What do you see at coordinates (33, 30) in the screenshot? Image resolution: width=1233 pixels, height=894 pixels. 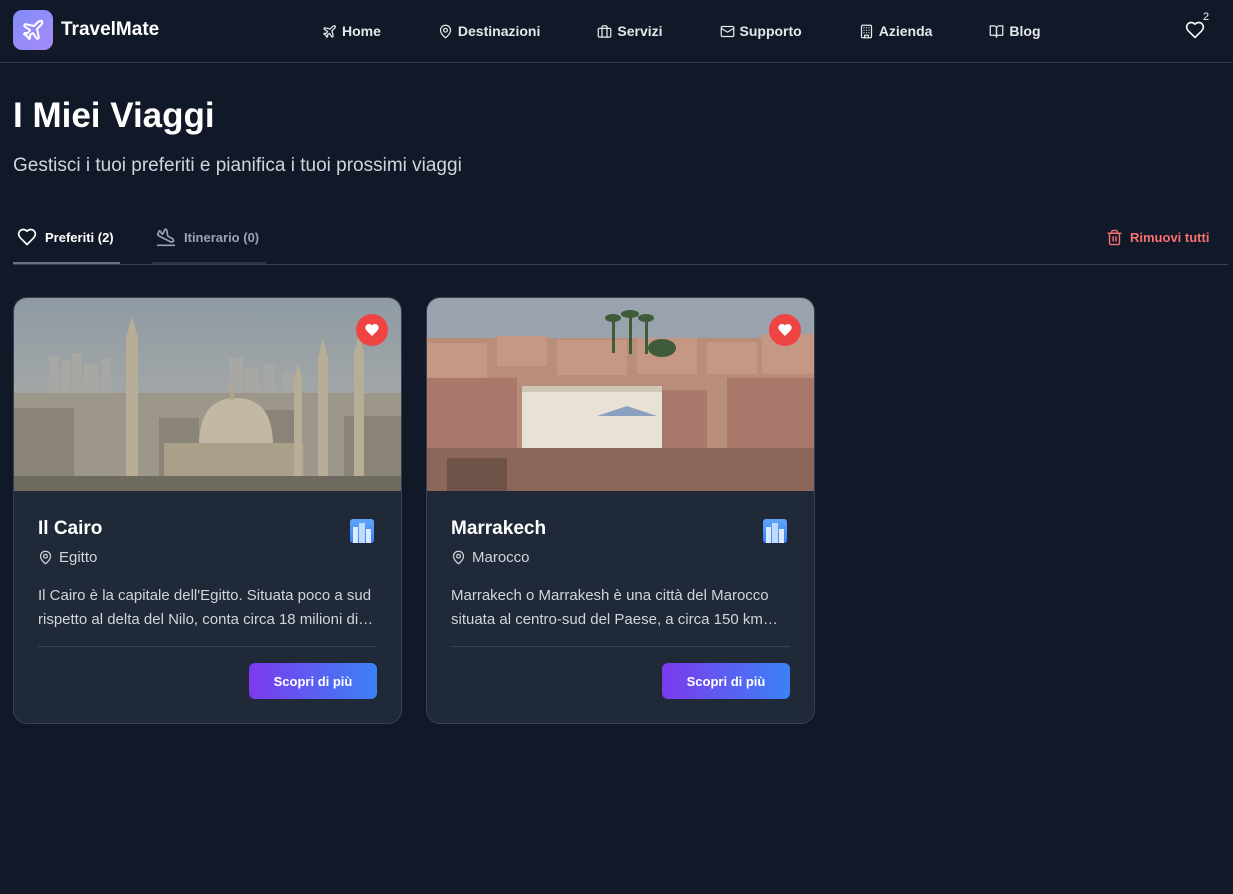 I see `plane-logo-icon` at bounding box center [33, 30].